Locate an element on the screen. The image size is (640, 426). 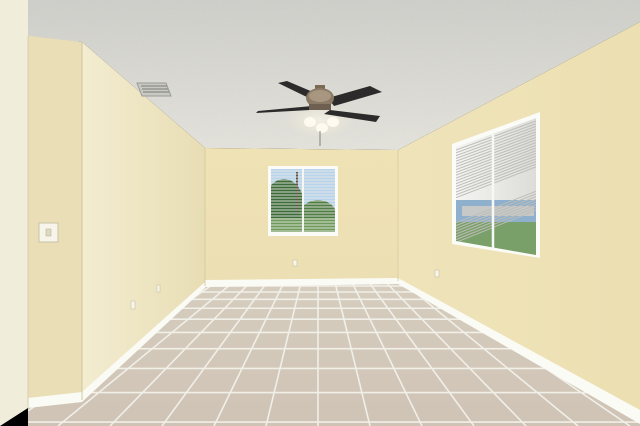
left-jamb-wall is located at coordinates (55, 222).